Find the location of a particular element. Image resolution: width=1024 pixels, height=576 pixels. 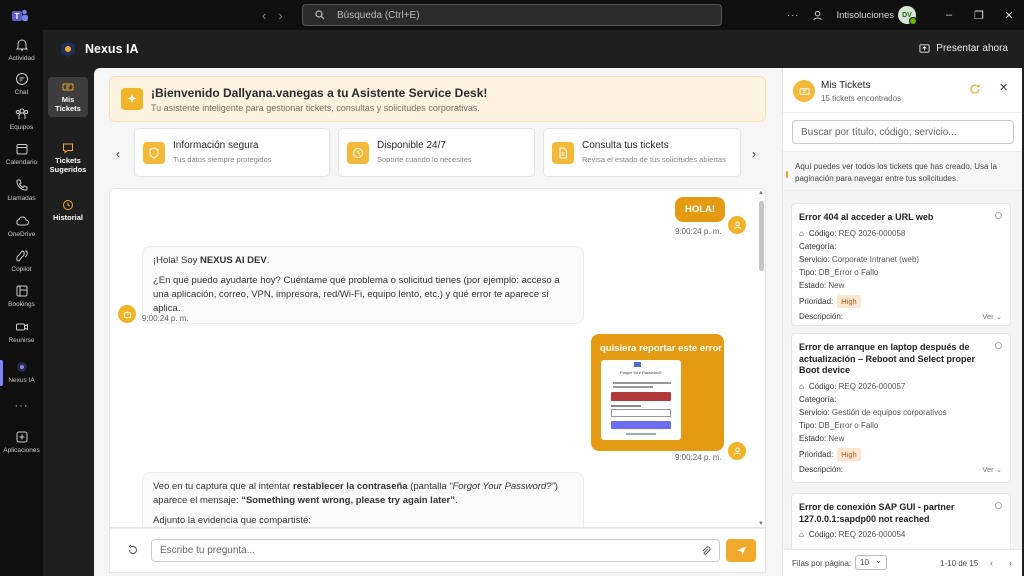

search-icon is located at coordinates (320, 15).